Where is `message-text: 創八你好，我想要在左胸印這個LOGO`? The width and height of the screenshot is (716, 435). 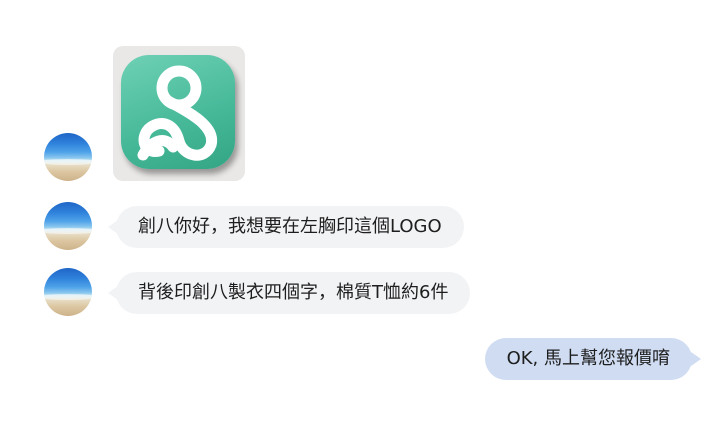 message-text: 創八你好，我想要在左胸印這個LOGO is located at coordinates (290, 226).